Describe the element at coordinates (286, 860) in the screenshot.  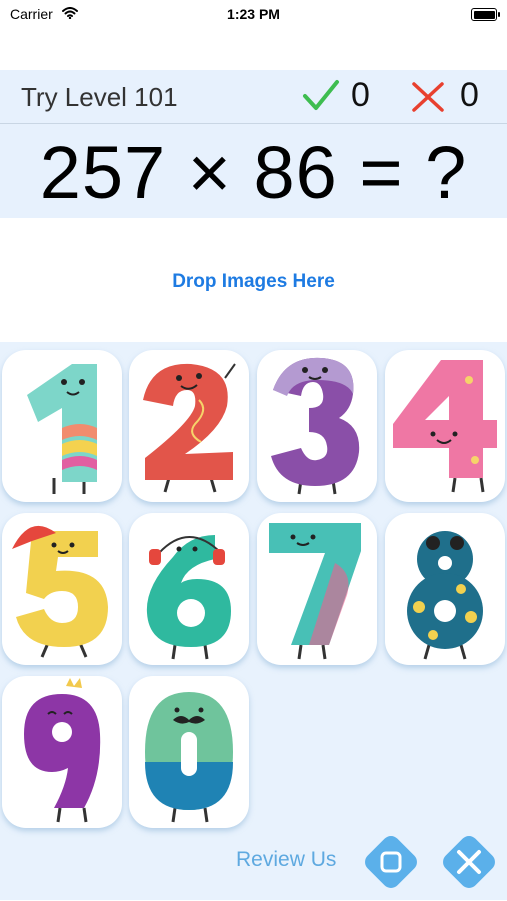
I see `review-us-link: Review Us` at that location.